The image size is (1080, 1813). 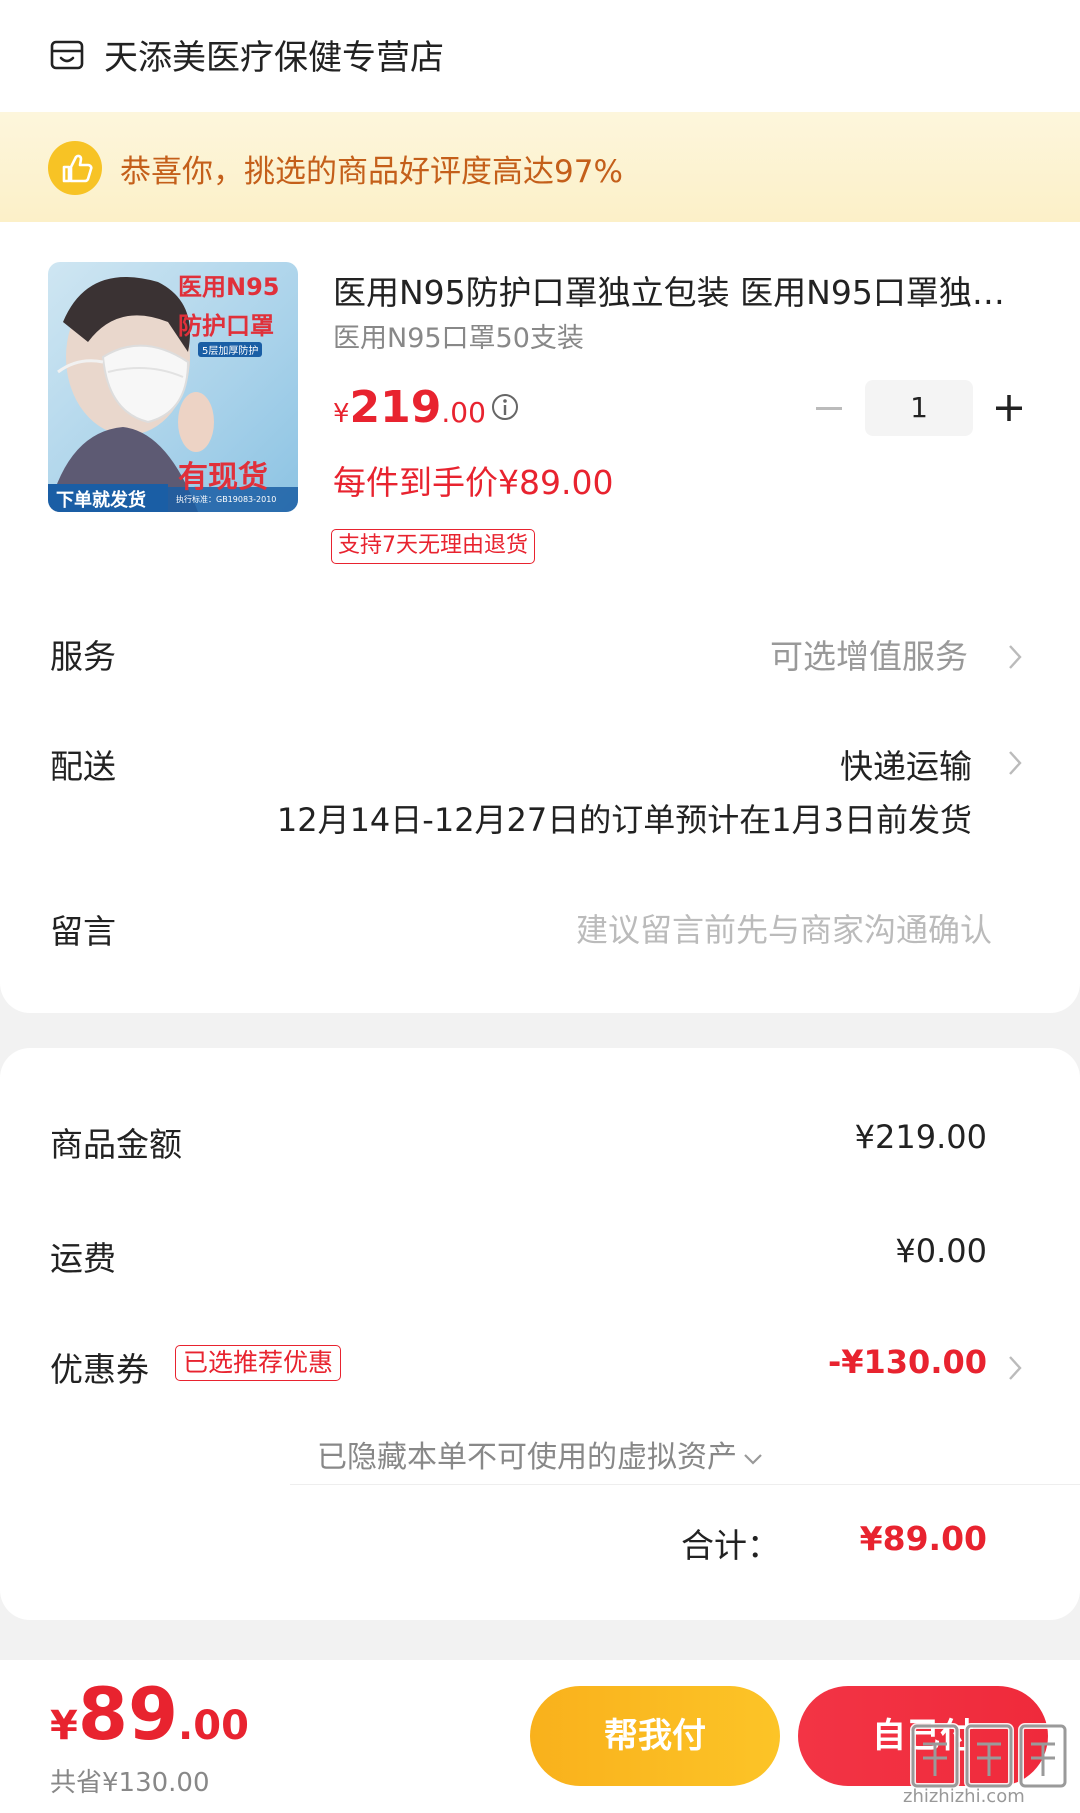 What do you see at coordinates (527, 1457) in the screenshot?
I see `hidden-assets-text: 已隐藏本单不可使用的虚拟资产` at bounding box center [527, 1457].